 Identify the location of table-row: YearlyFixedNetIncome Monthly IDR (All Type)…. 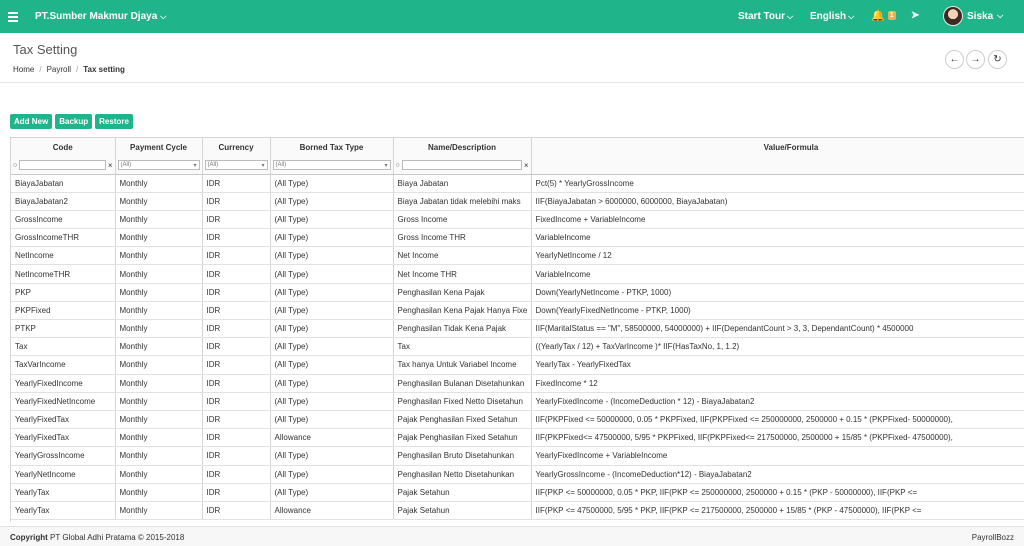
(517, 401).